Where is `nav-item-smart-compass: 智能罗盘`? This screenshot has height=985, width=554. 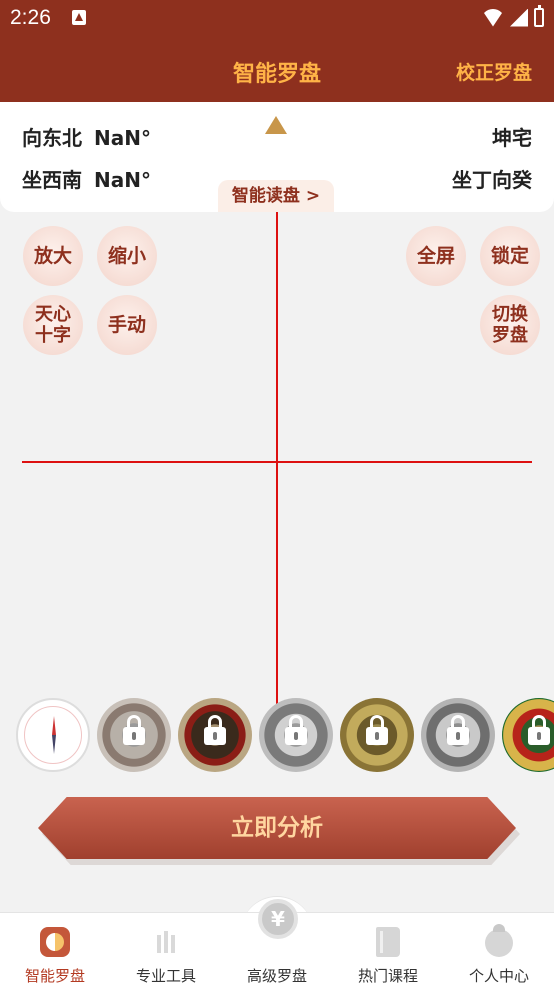 nav-item-smart-compass: 智能罗盘 is located at coordinates (55, 949).